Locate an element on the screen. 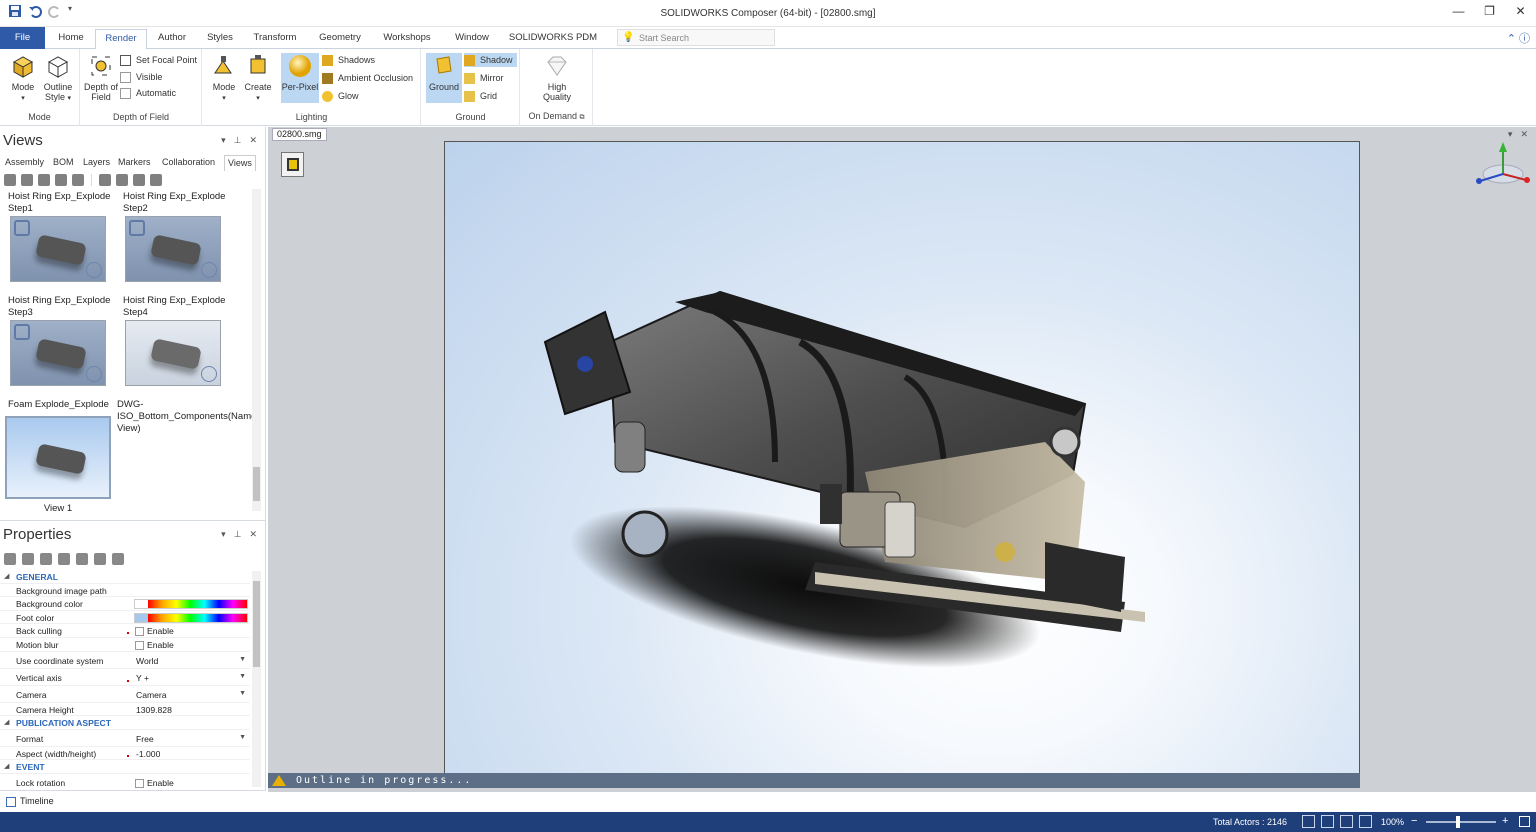 This screenshot has height=832, width=1536. views-scrollbar is located at coordinates (256, 350).